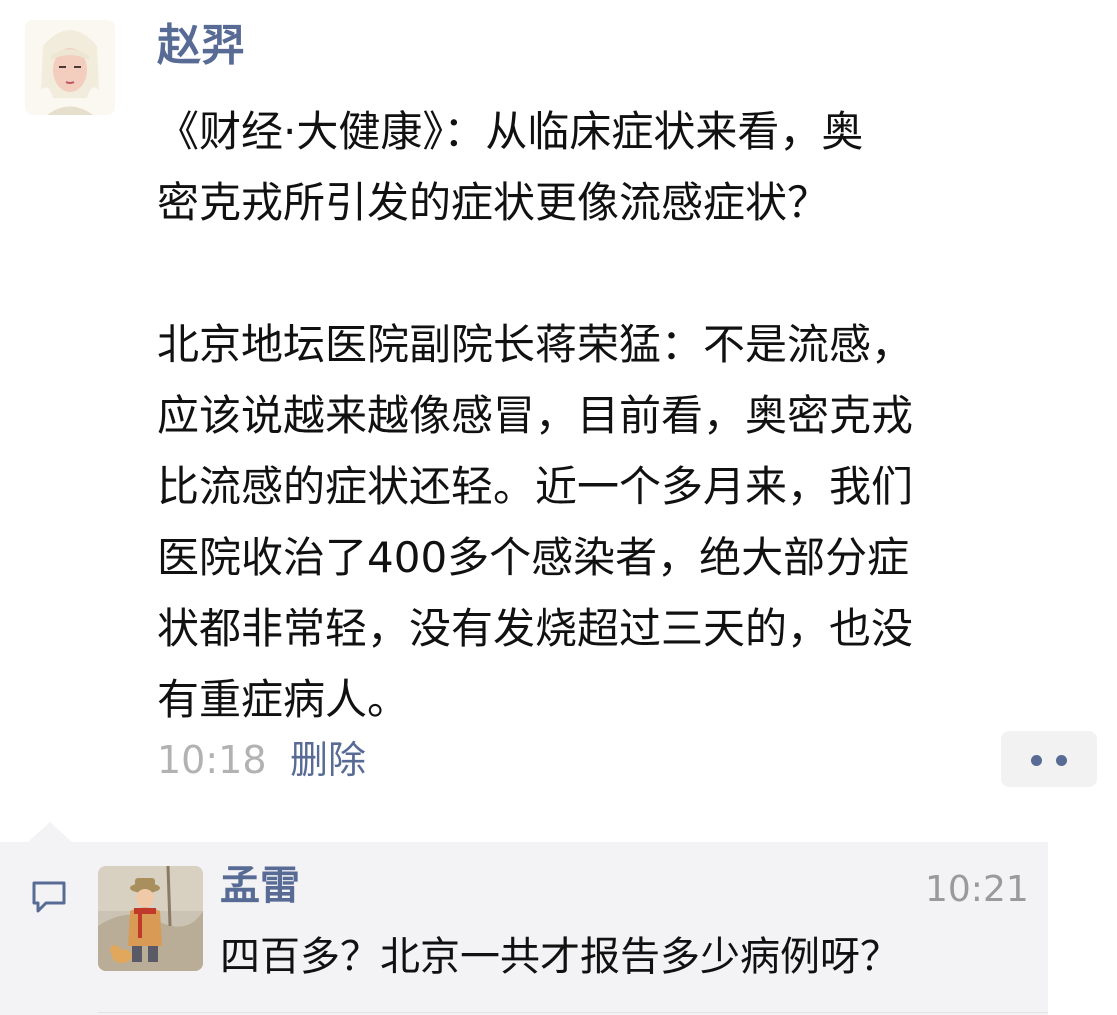 This screenshot has width=1117, height=1015. I want to click on commenter-avatar-illustration, so click(150, 918).